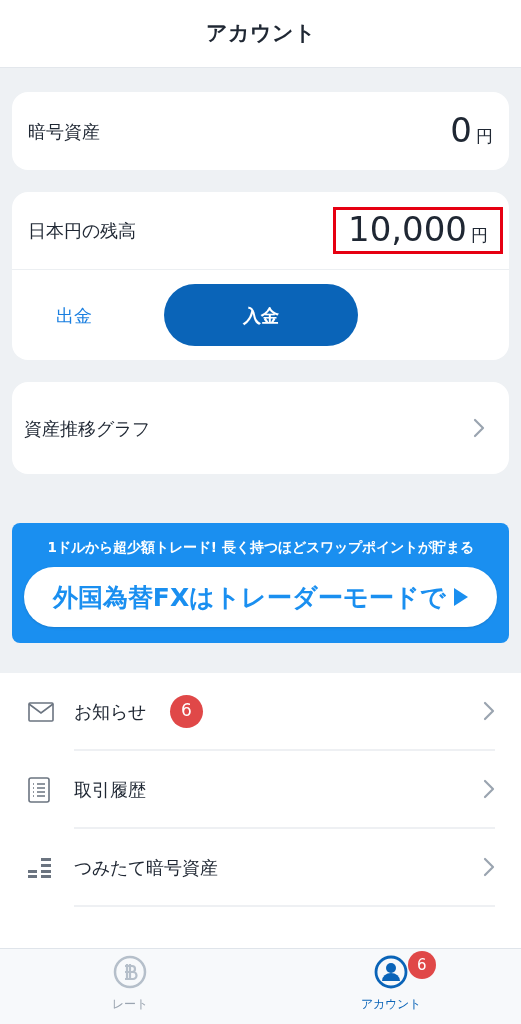  Describe the element at coordinates (260, 790) in the screenshot. I see `menu-item: 取引履歴` at that location.